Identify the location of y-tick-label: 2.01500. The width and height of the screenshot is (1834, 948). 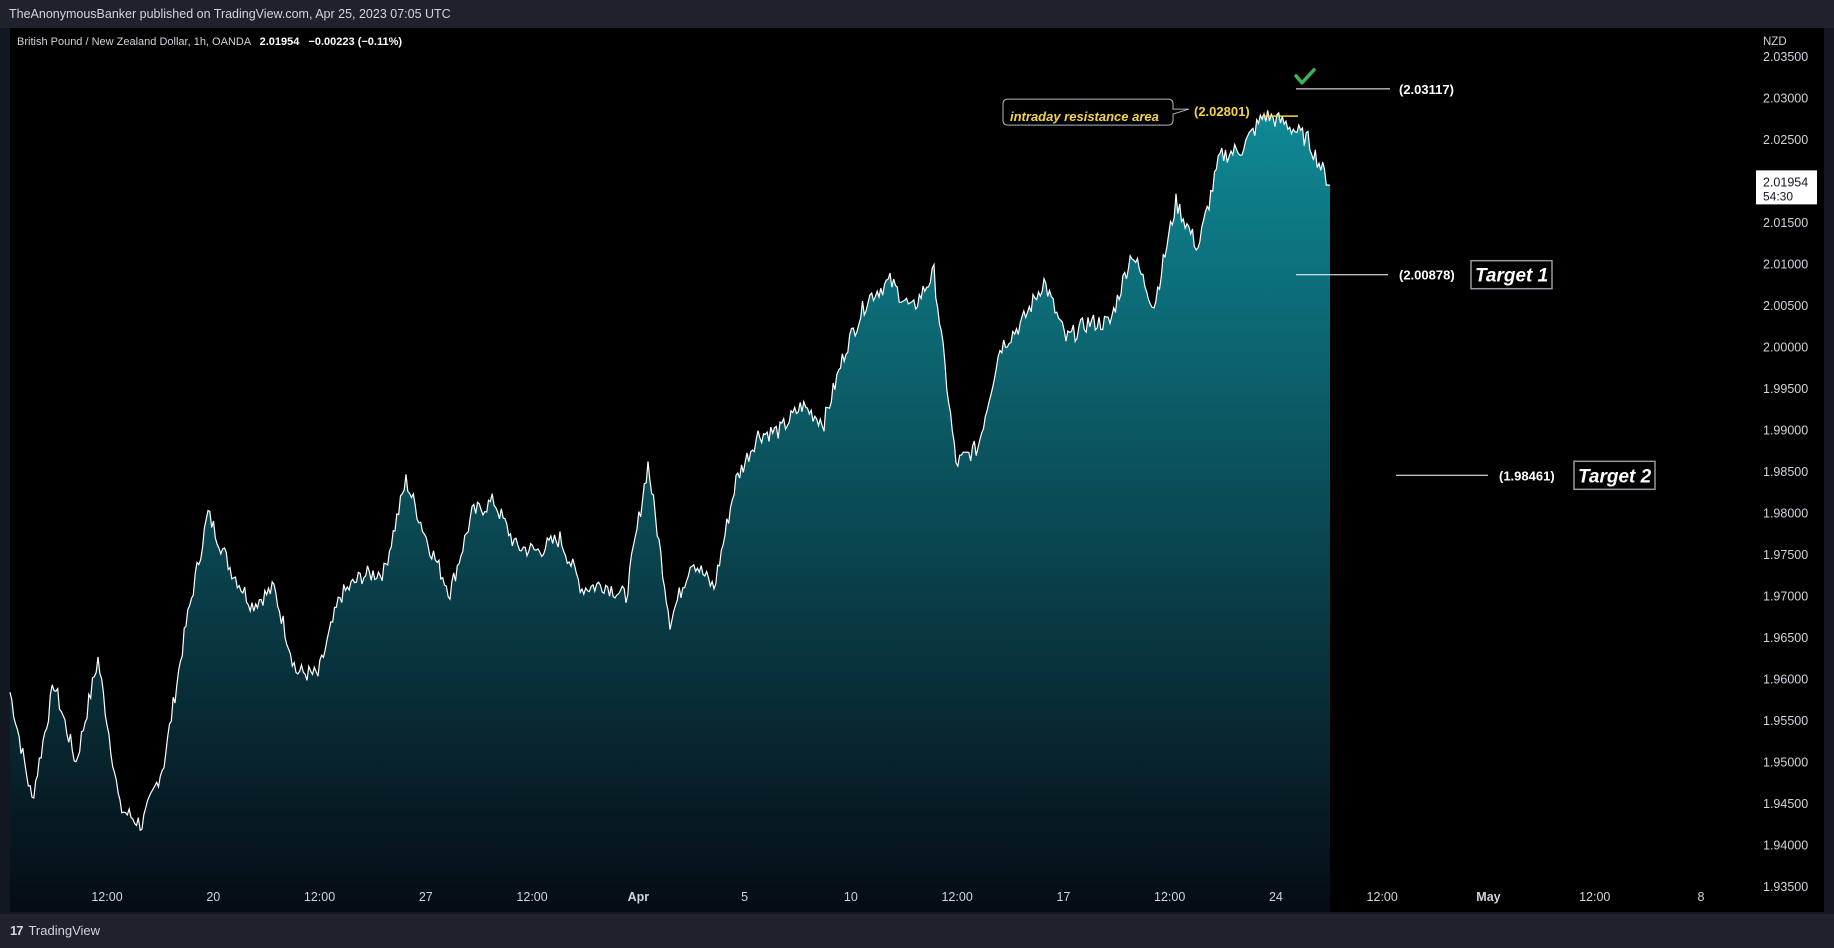
(1785, 223).